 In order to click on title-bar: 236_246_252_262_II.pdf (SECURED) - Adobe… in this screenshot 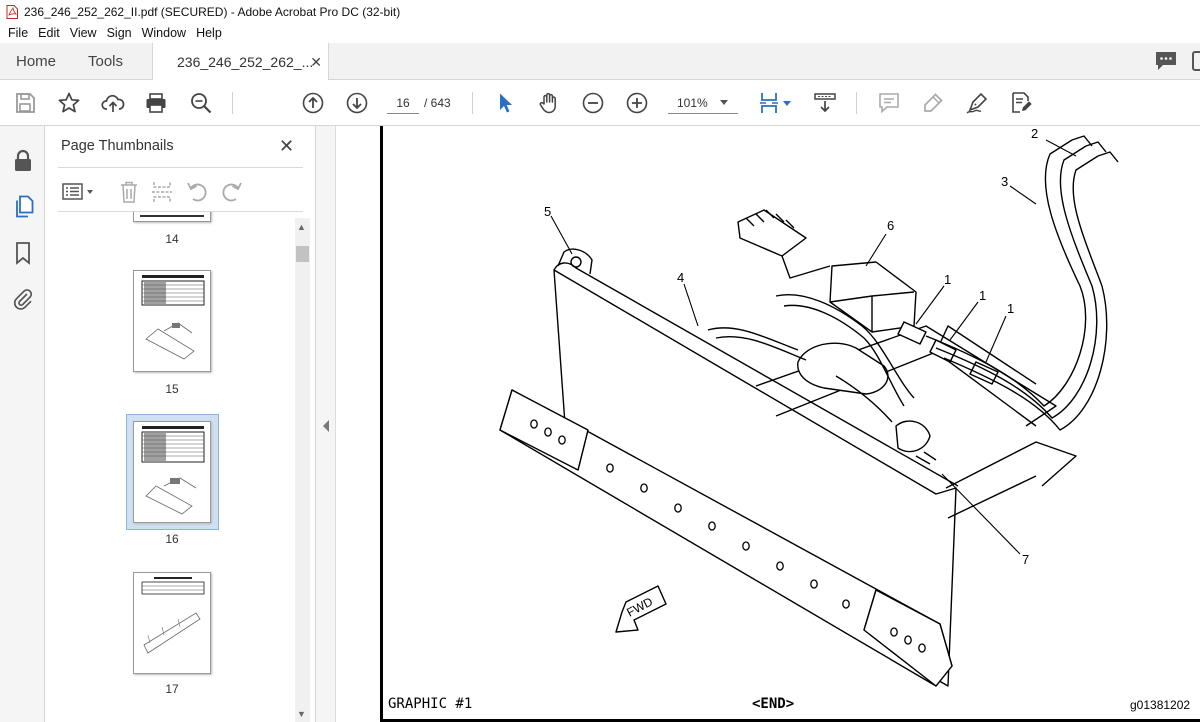, I will do `click(600, 11)`.